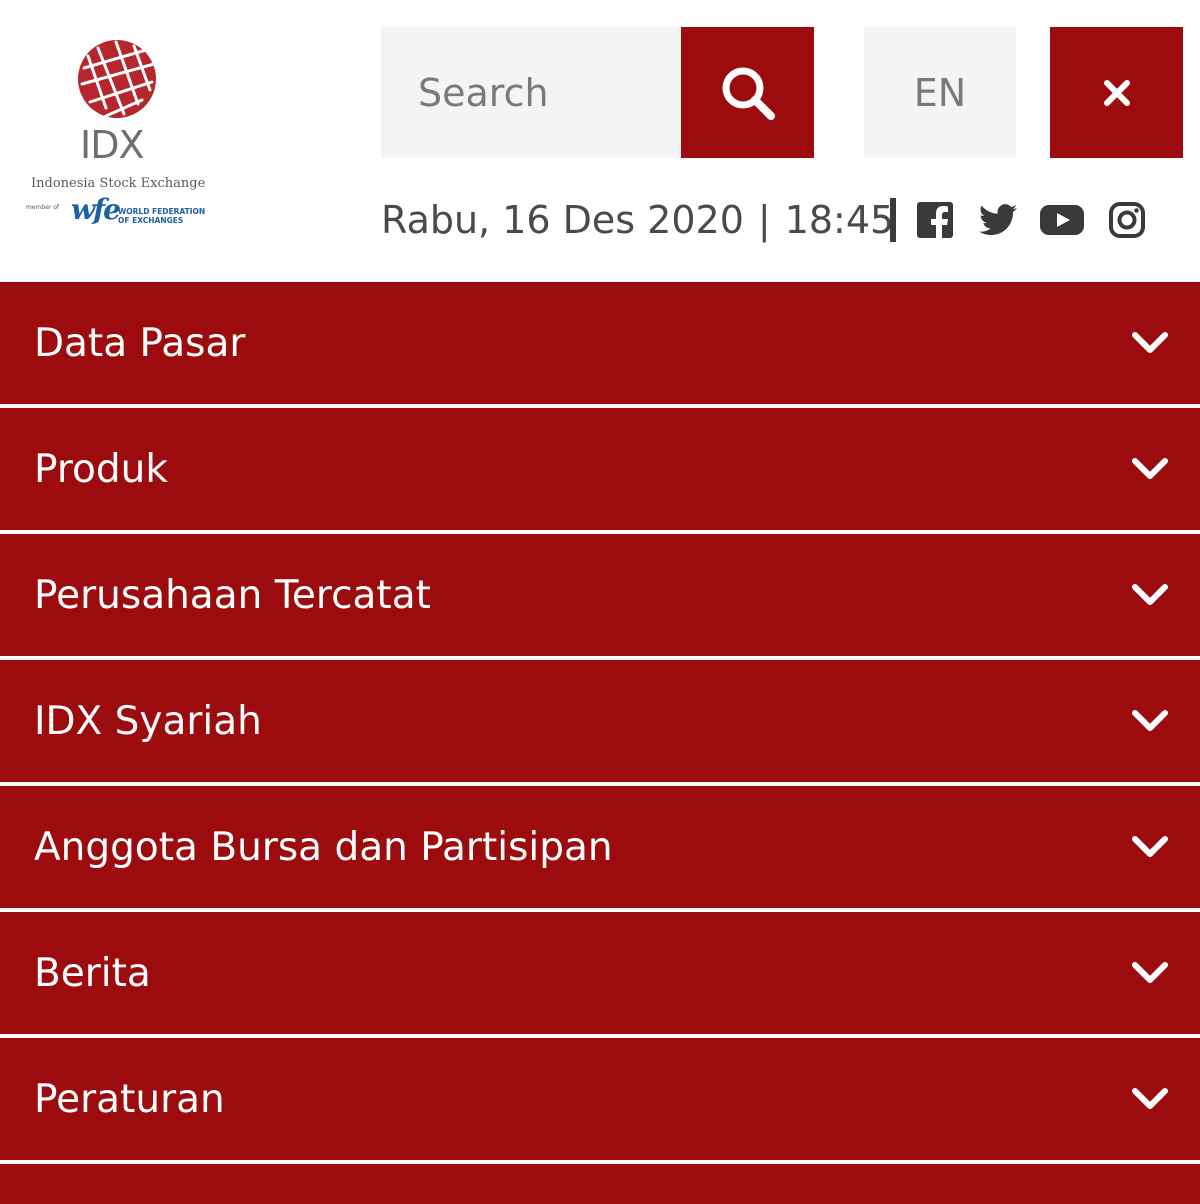 Image resolution: width=1200 pixels, height=1204 pixels. Describe the element at coordinates (43, 207) in the screenshot. I see `logo-member-text: member of` at that location.